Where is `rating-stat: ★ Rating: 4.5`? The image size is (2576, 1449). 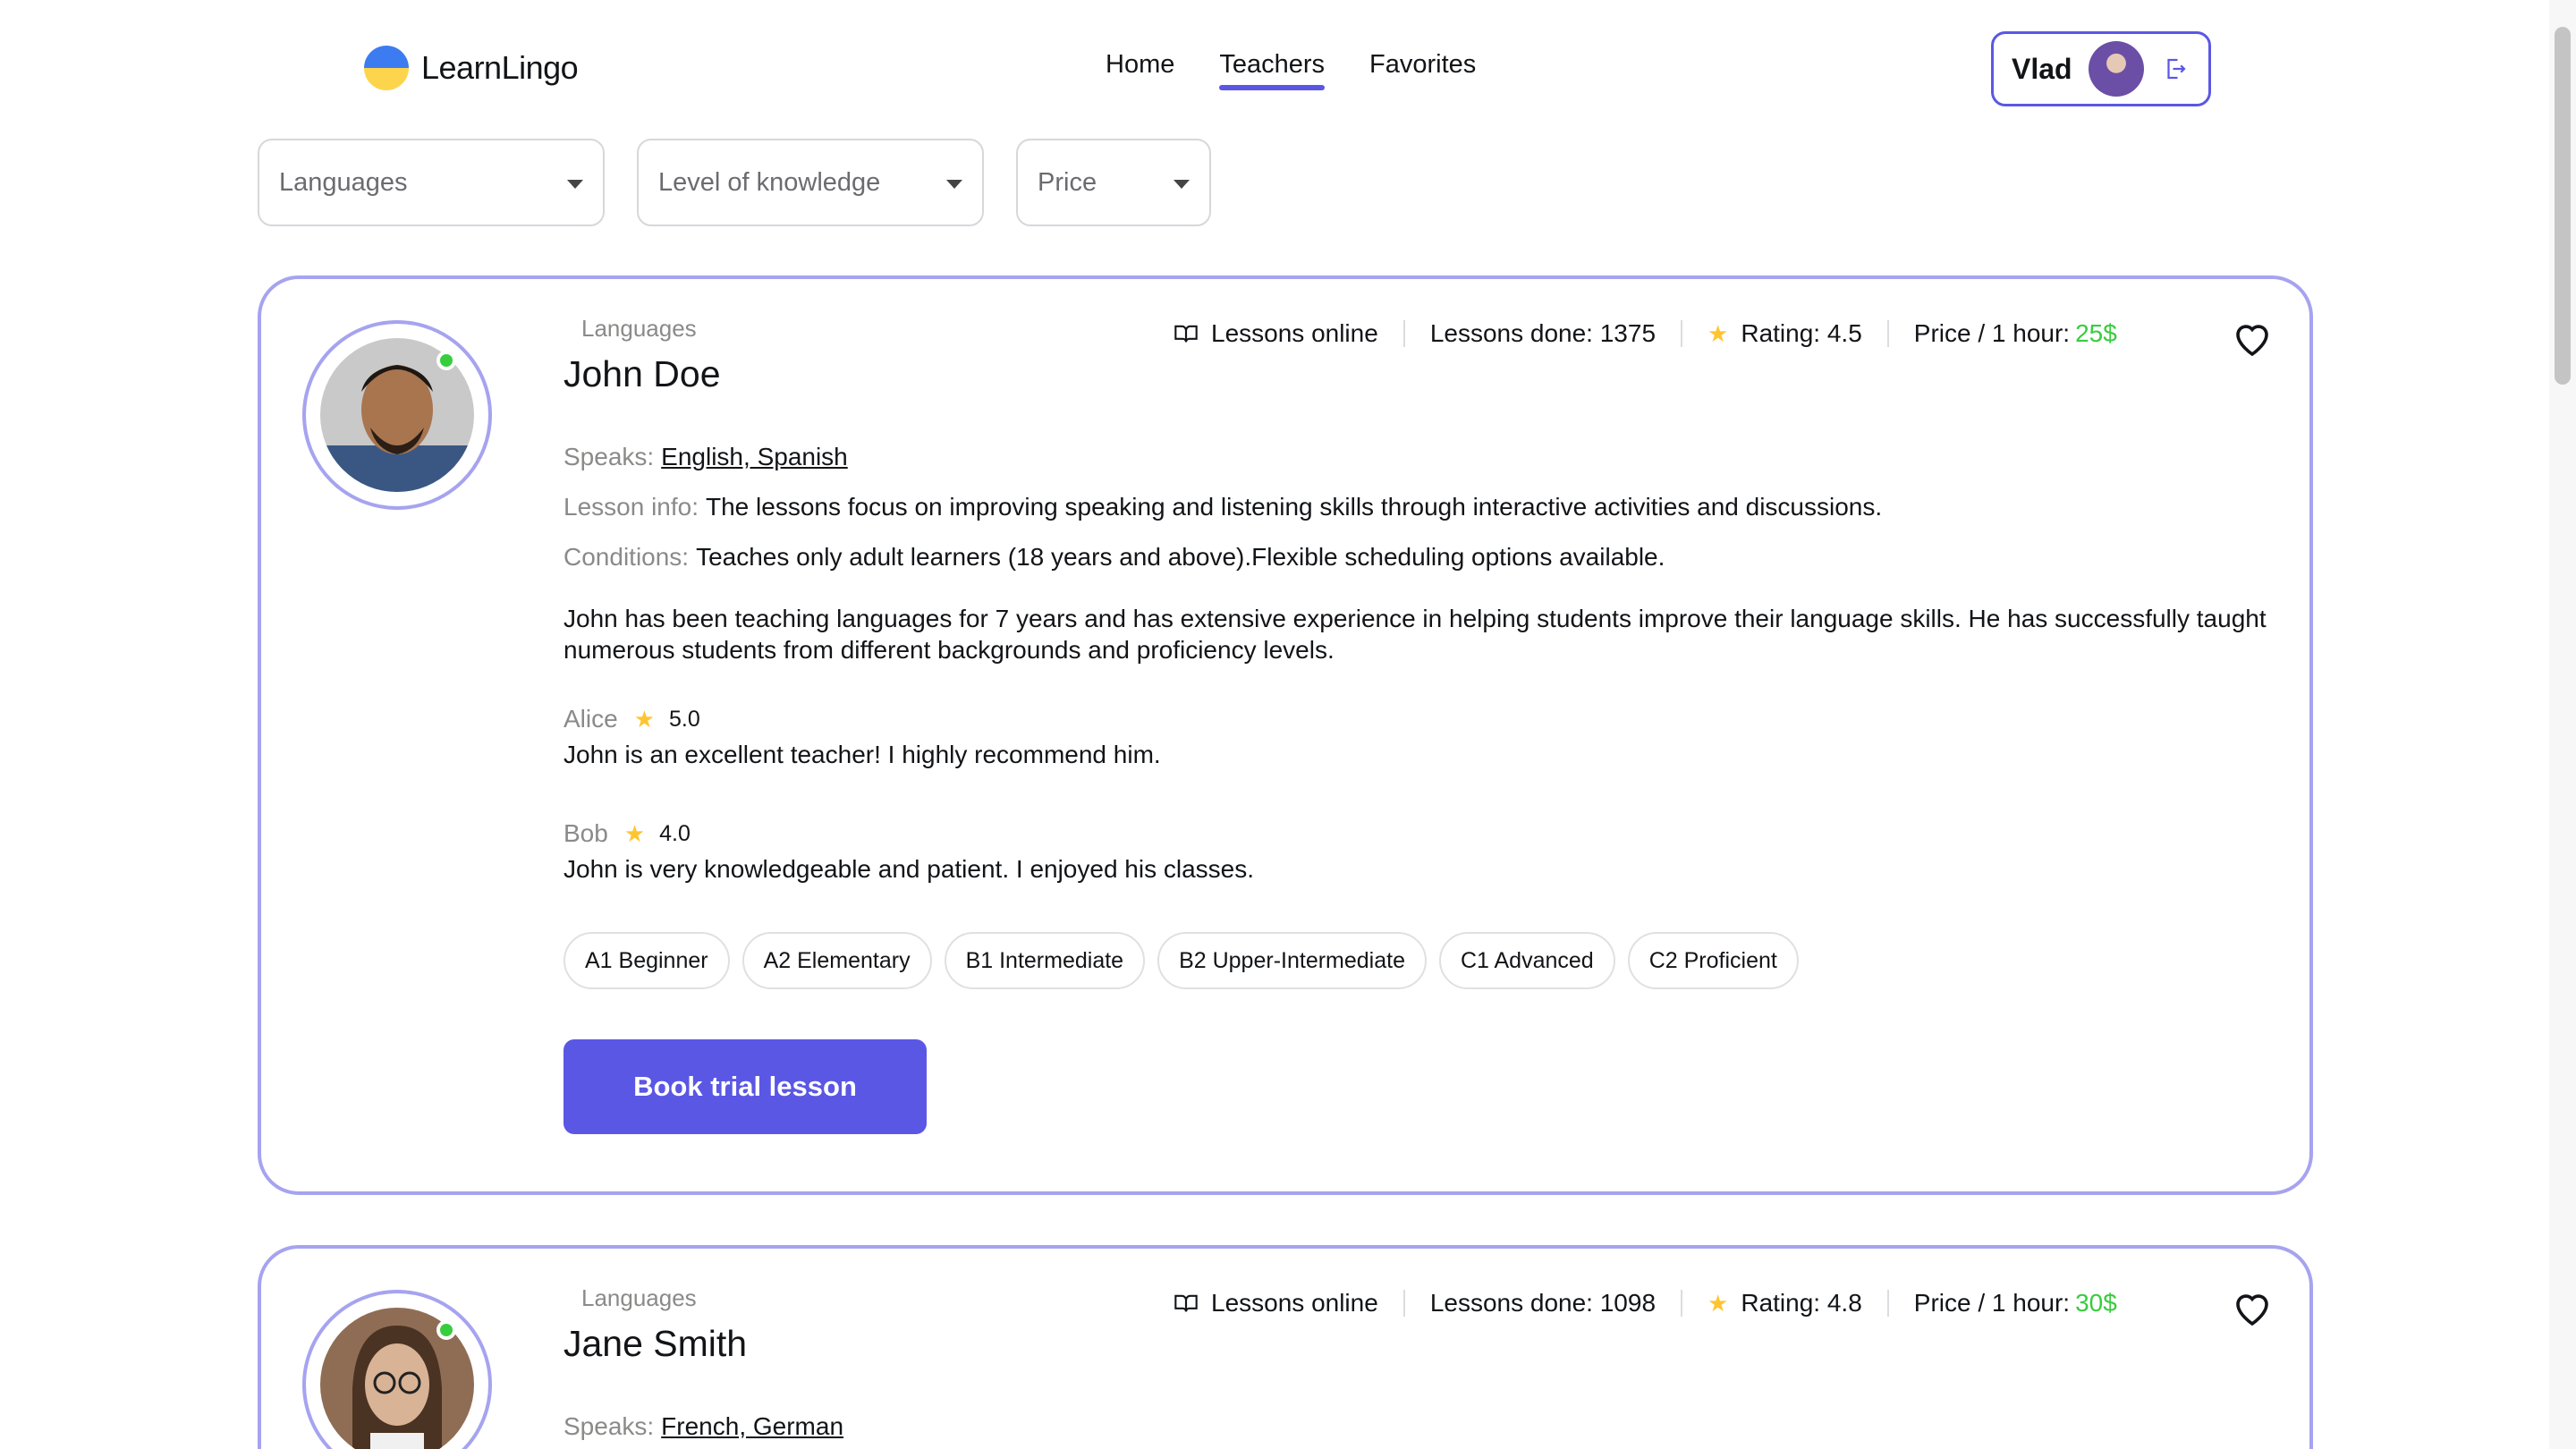 rating-stat: ★ Rating: 4.5 is located at coordinates (1785, 333).